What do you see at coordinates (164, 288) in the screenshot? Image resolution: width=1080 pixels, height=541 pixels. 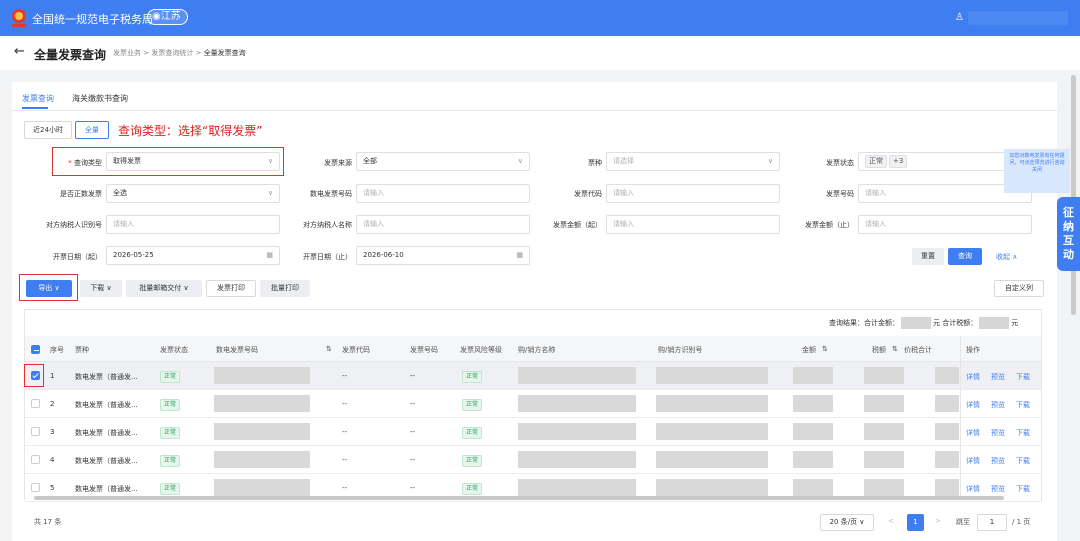 I see `batch-mail-button: 批量邮箱交付 ∨` at bounding box center [164, 288].